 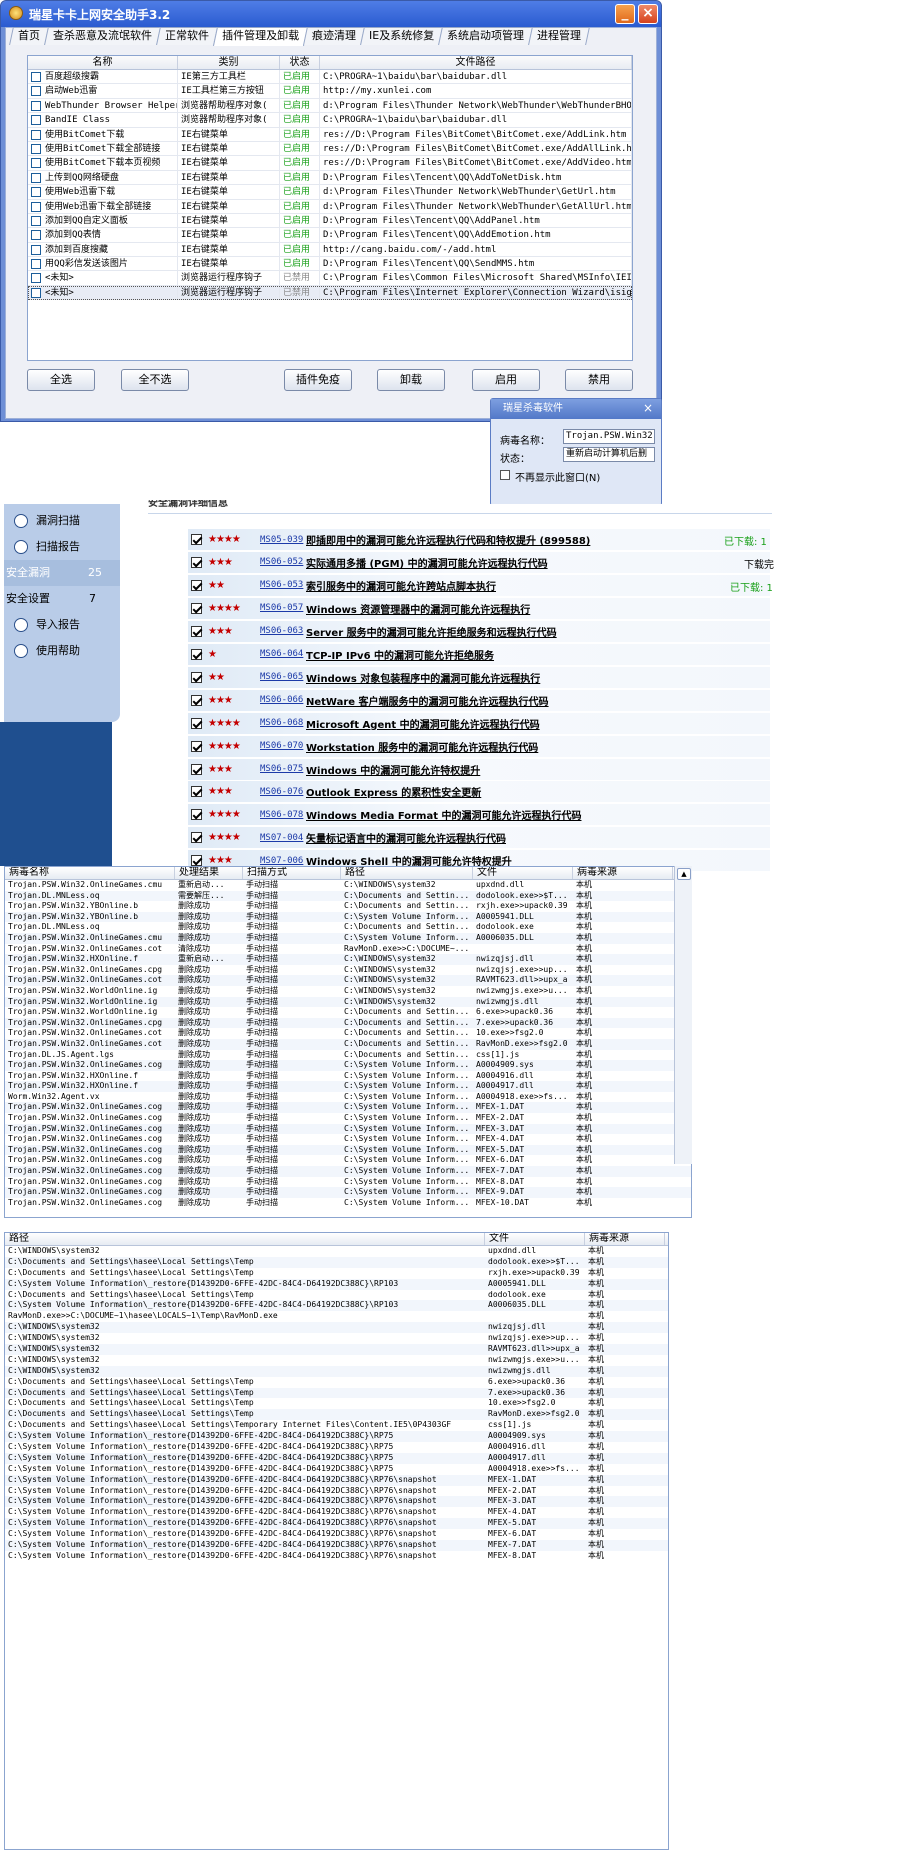 What do you see at coordinates (61, 380) in the screenshot?
I see `select-all-button: 全选` at bounding box center [61, 380].